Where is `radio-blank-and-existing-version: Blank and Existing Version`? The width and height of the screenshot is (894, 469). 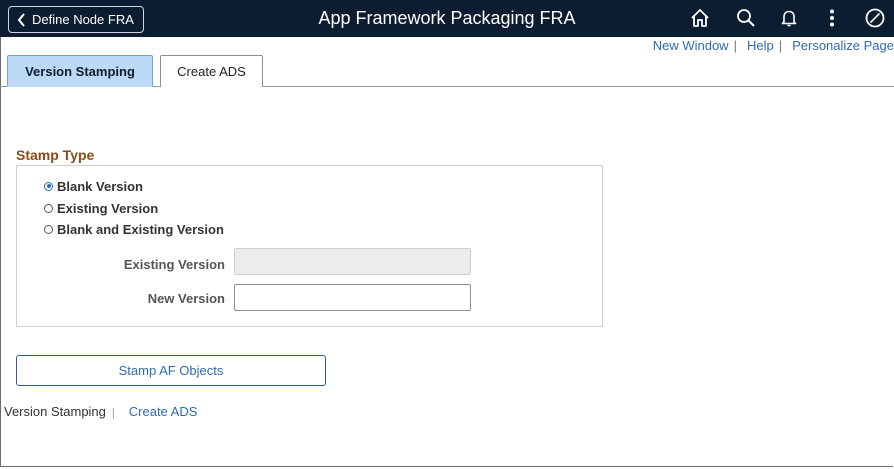 radio-blank-and-existing-version: Blank and Existing Version is located at coordinates (134, 229).